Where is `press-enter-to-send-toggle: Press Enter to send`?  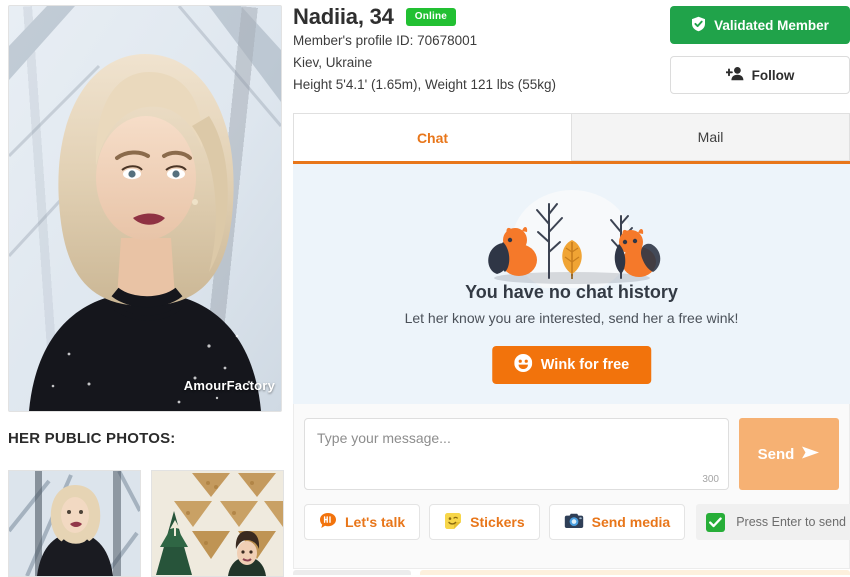
press-enter-to-send-toggle: Press Enter to send is located at coordinates (773, 522).